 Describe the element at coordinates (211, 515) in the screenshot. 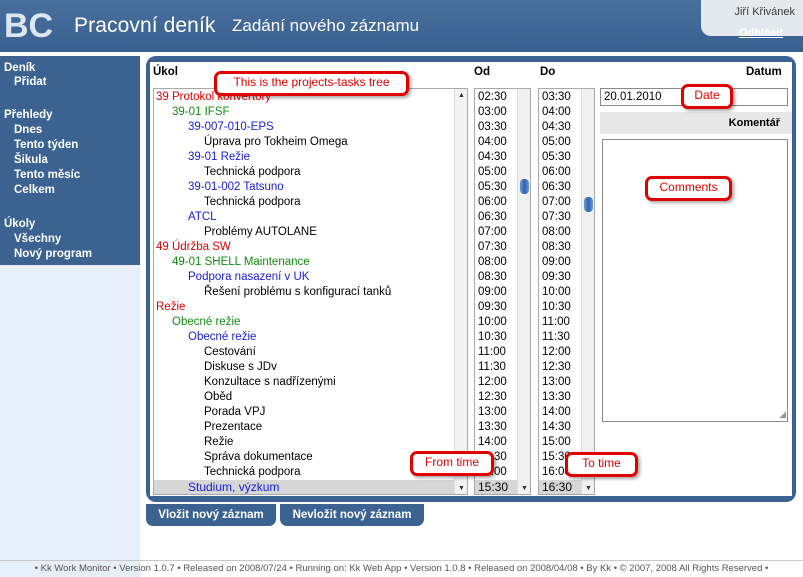

I see `save-entry-button: Vložit nový záznam` at that location.